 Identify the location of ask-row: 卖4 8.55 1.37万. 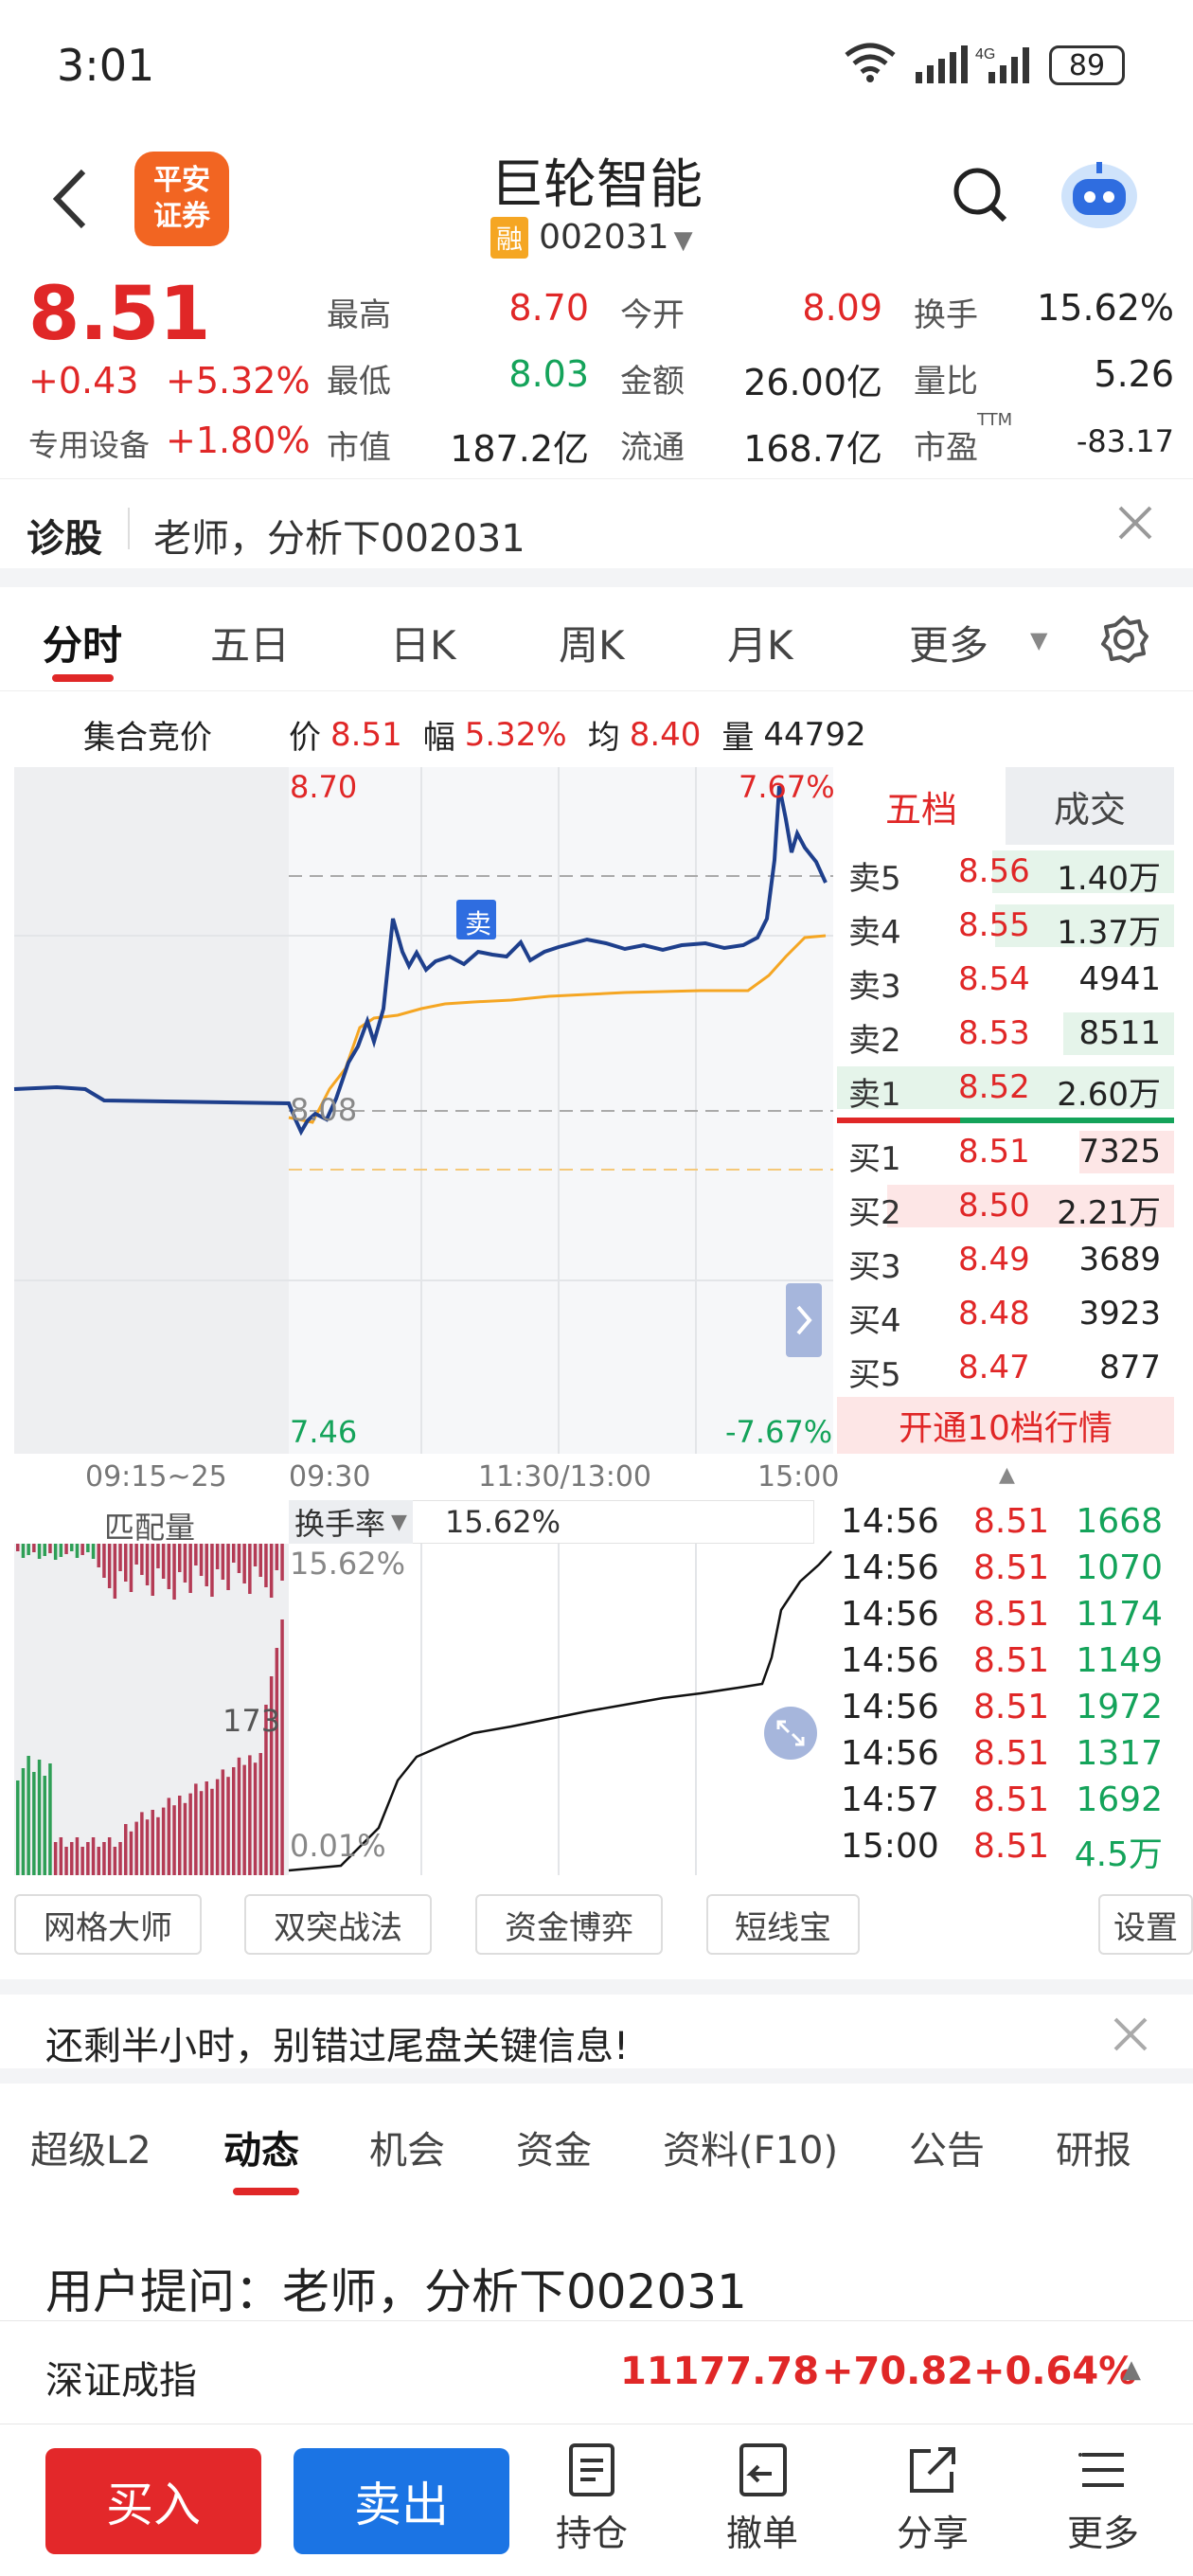
(1005, 926).